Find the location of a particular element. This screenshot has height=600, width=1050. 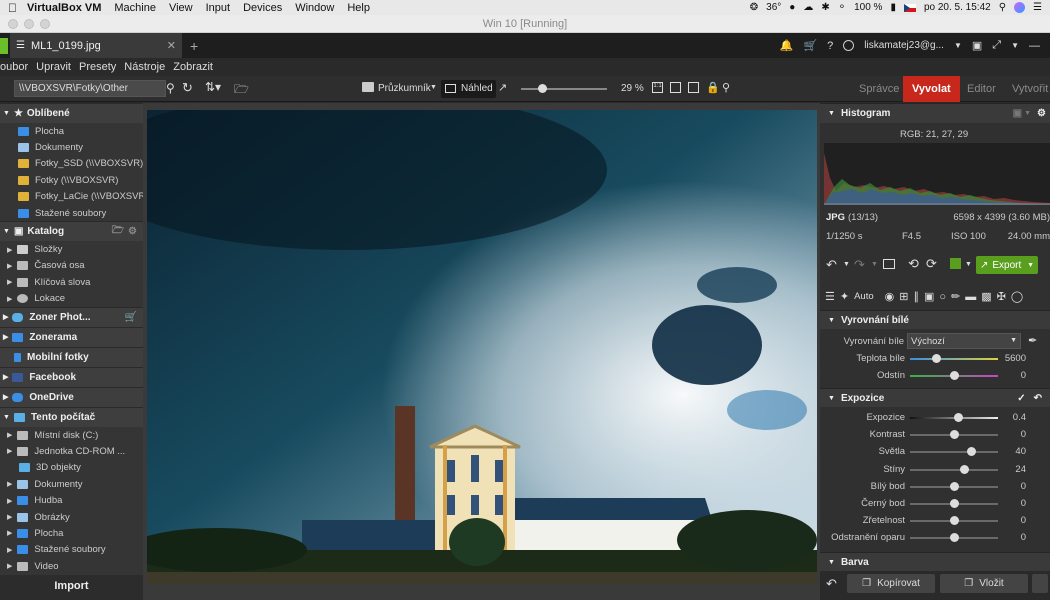

import-button: Import is located at coordinates (71, 587).